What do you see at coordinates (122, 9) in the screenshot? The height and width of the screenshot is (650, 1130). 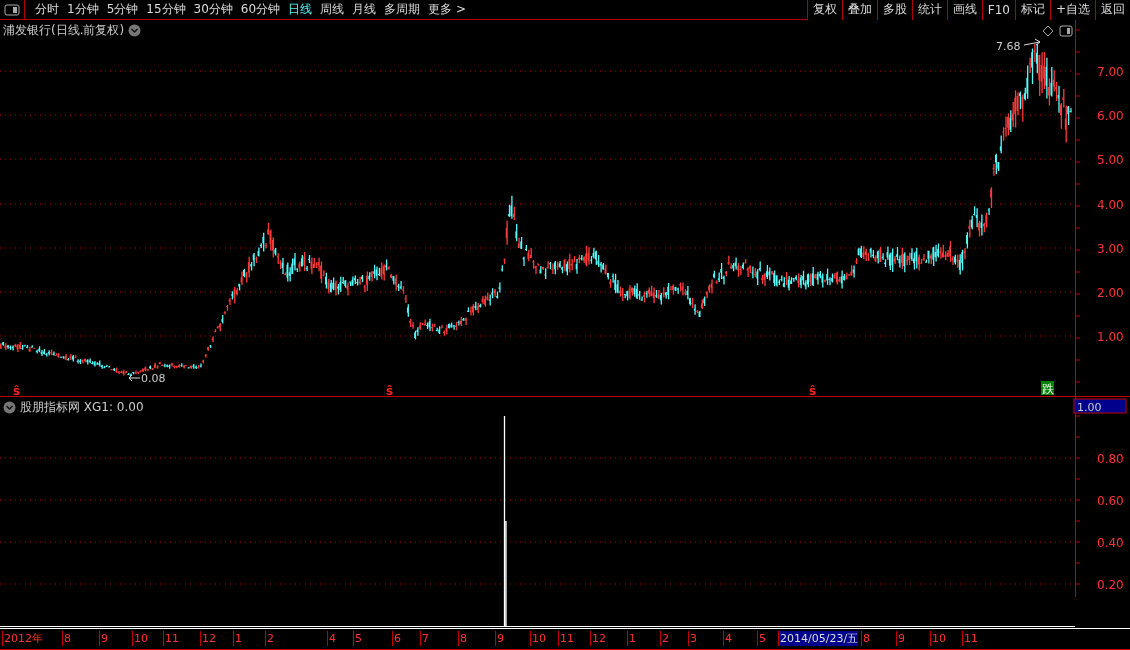 I see `period-tab: 5分钟` at bounding box center [122, 9].